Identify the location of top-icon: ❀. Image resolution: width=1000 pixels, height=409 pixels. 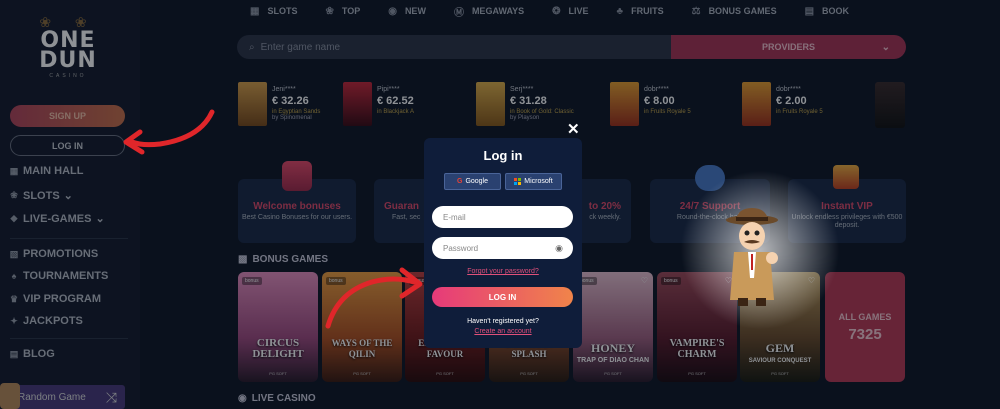
(329, 11).